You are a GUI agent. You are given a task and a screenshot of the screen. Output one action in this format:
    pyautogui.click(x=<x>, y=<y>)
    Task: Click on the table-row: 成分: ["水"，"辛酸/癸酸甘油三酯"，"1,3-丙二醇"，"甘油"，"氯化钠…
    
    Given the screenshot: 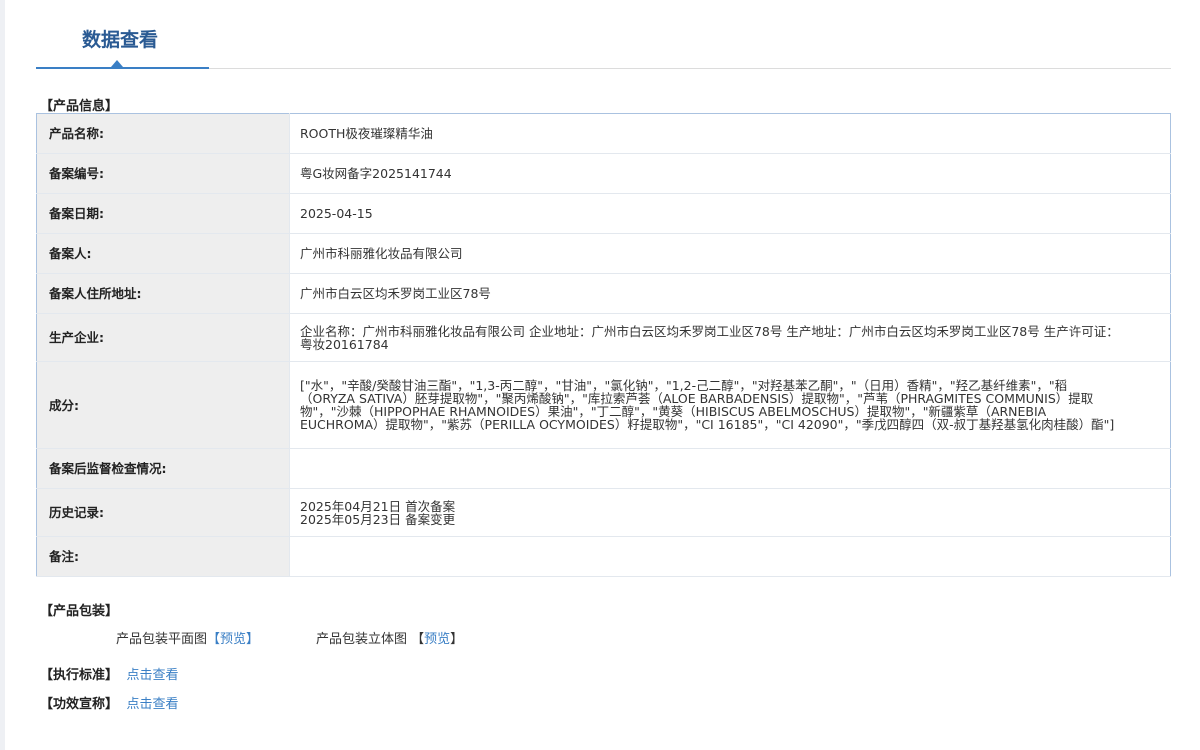 What is the action you would take?
    pyautogui.click(x=603, y=405)
    